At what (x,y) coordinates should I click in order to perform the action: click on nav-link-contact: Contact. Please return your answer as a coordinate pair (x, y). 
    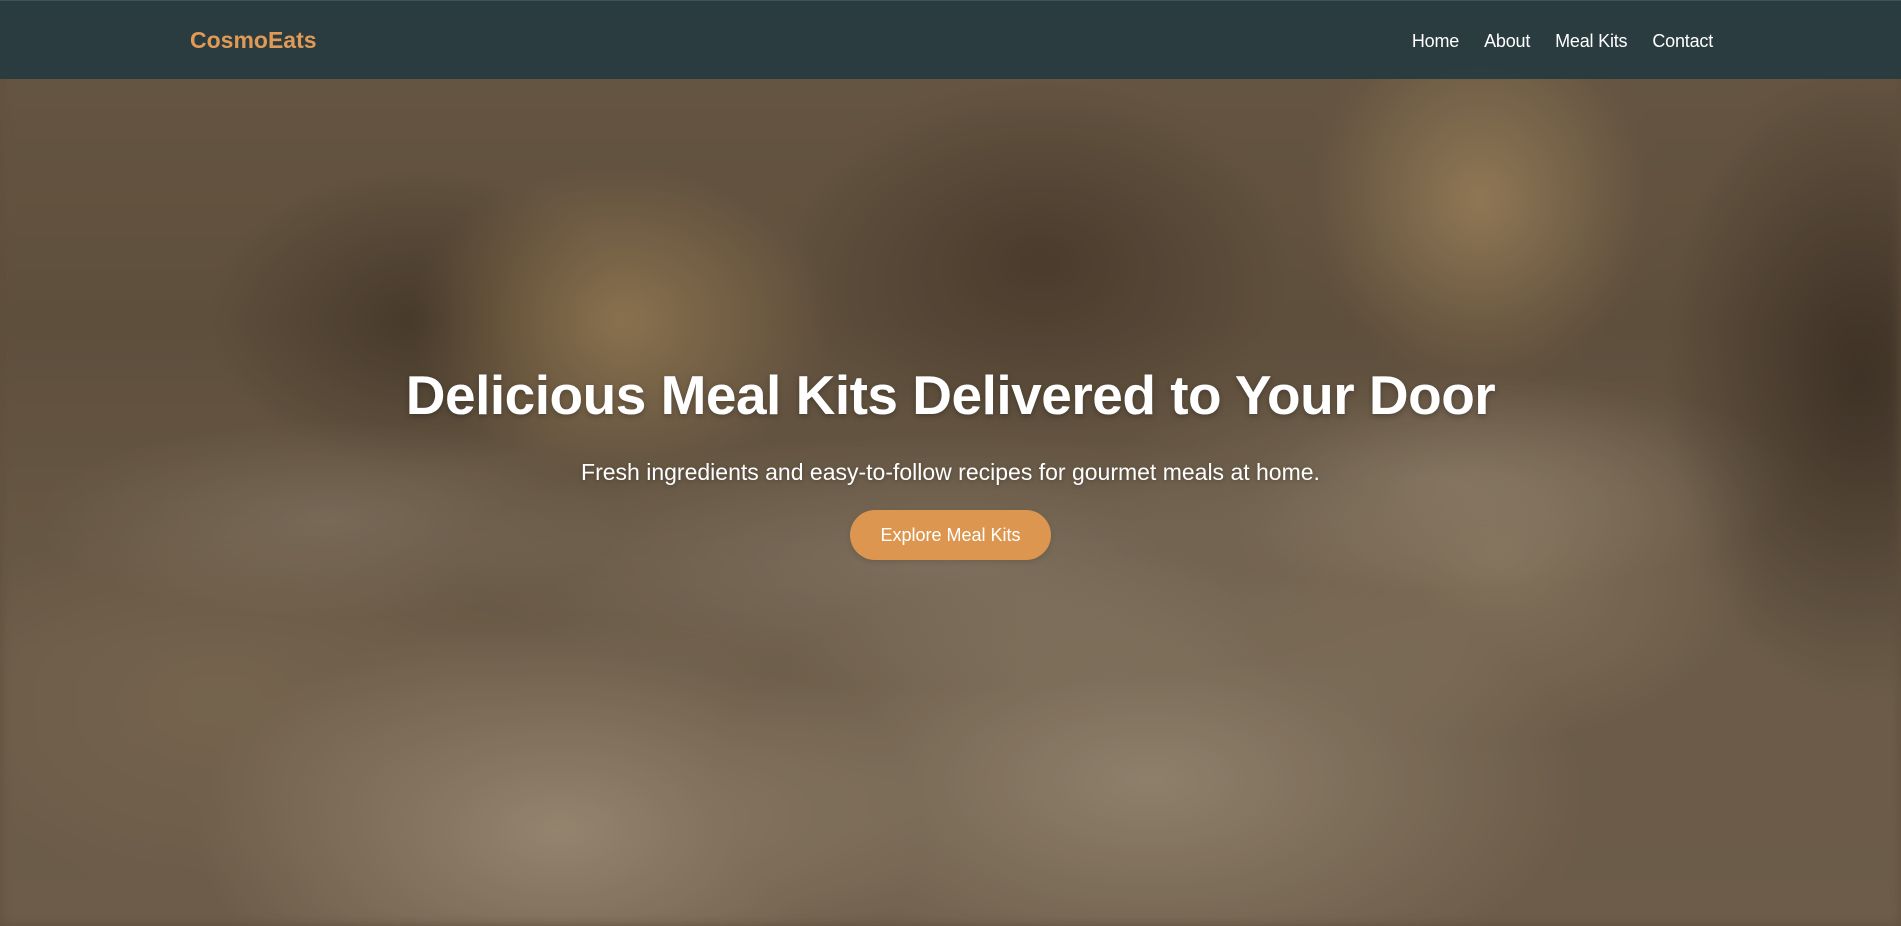
    Looking at the image, I should click on (1682, 41).